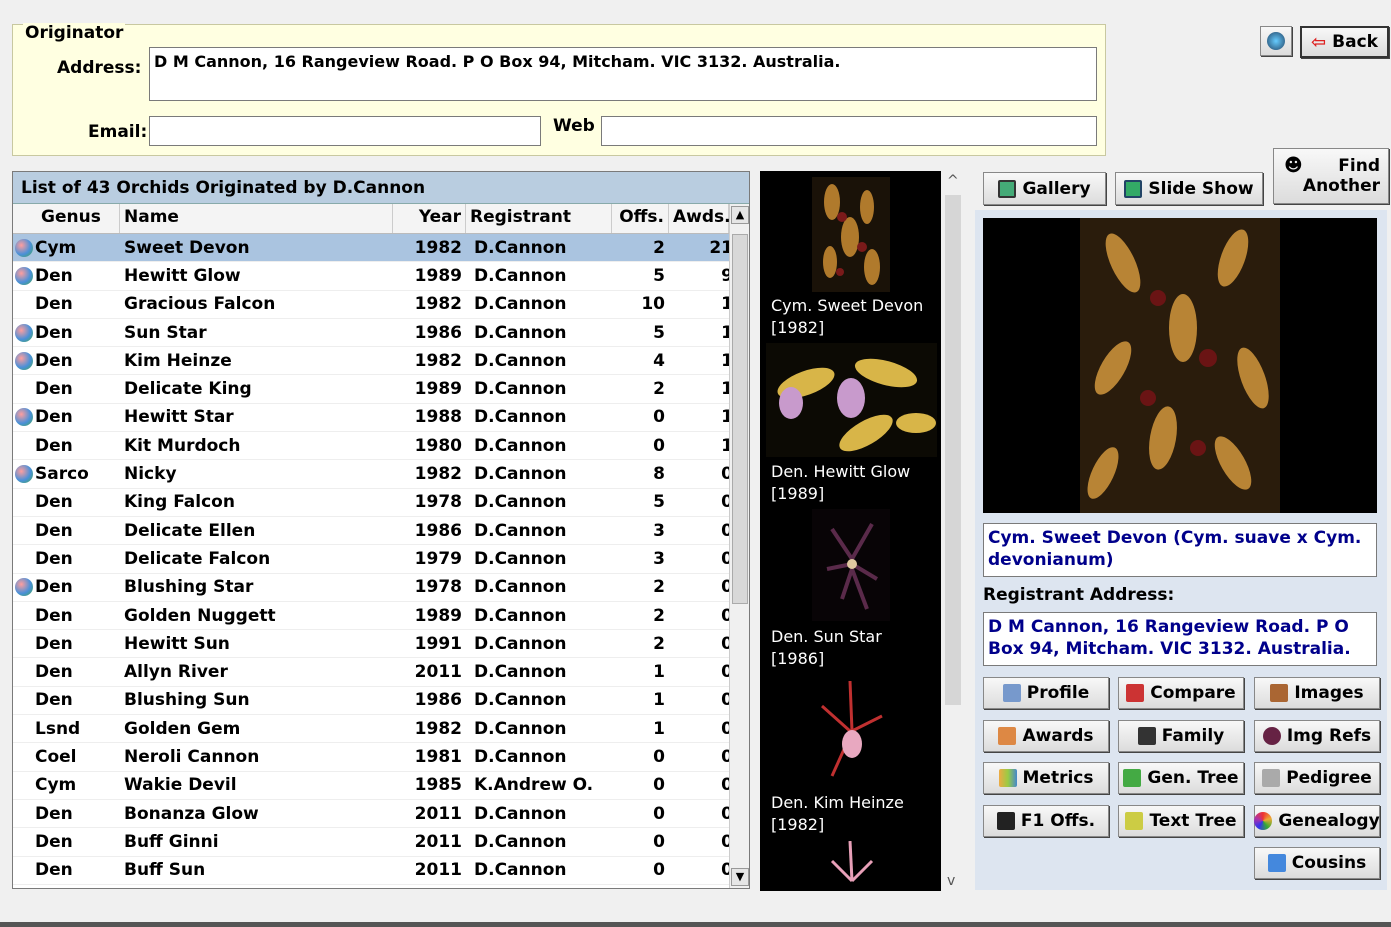 This screenshot has width=1391, height=927. What do you see at coordinates (659, 332) in the screenshot?
I see `offs-cell: 5` at bounding box center [659, 332].